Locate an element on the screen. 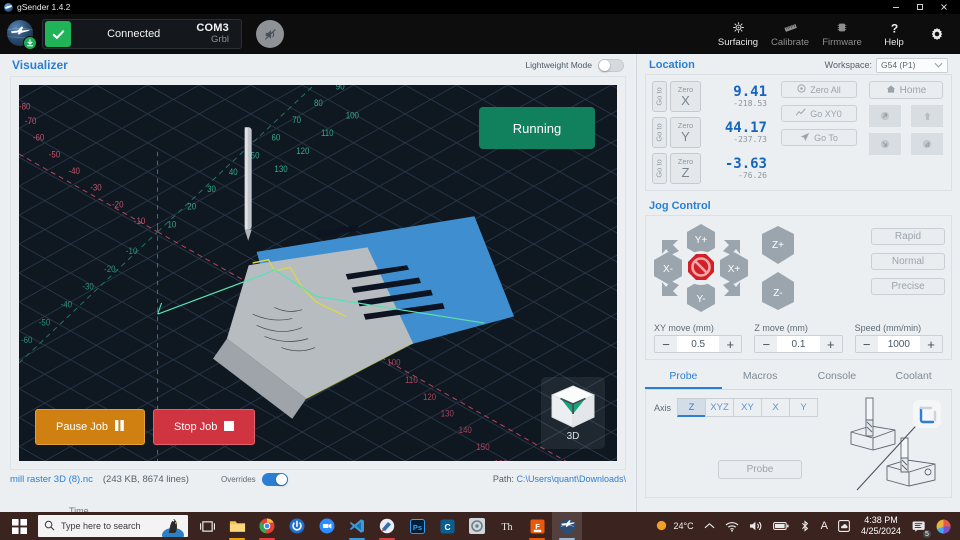  zero-x-button: Zero X is located at coordinates (685, 96).